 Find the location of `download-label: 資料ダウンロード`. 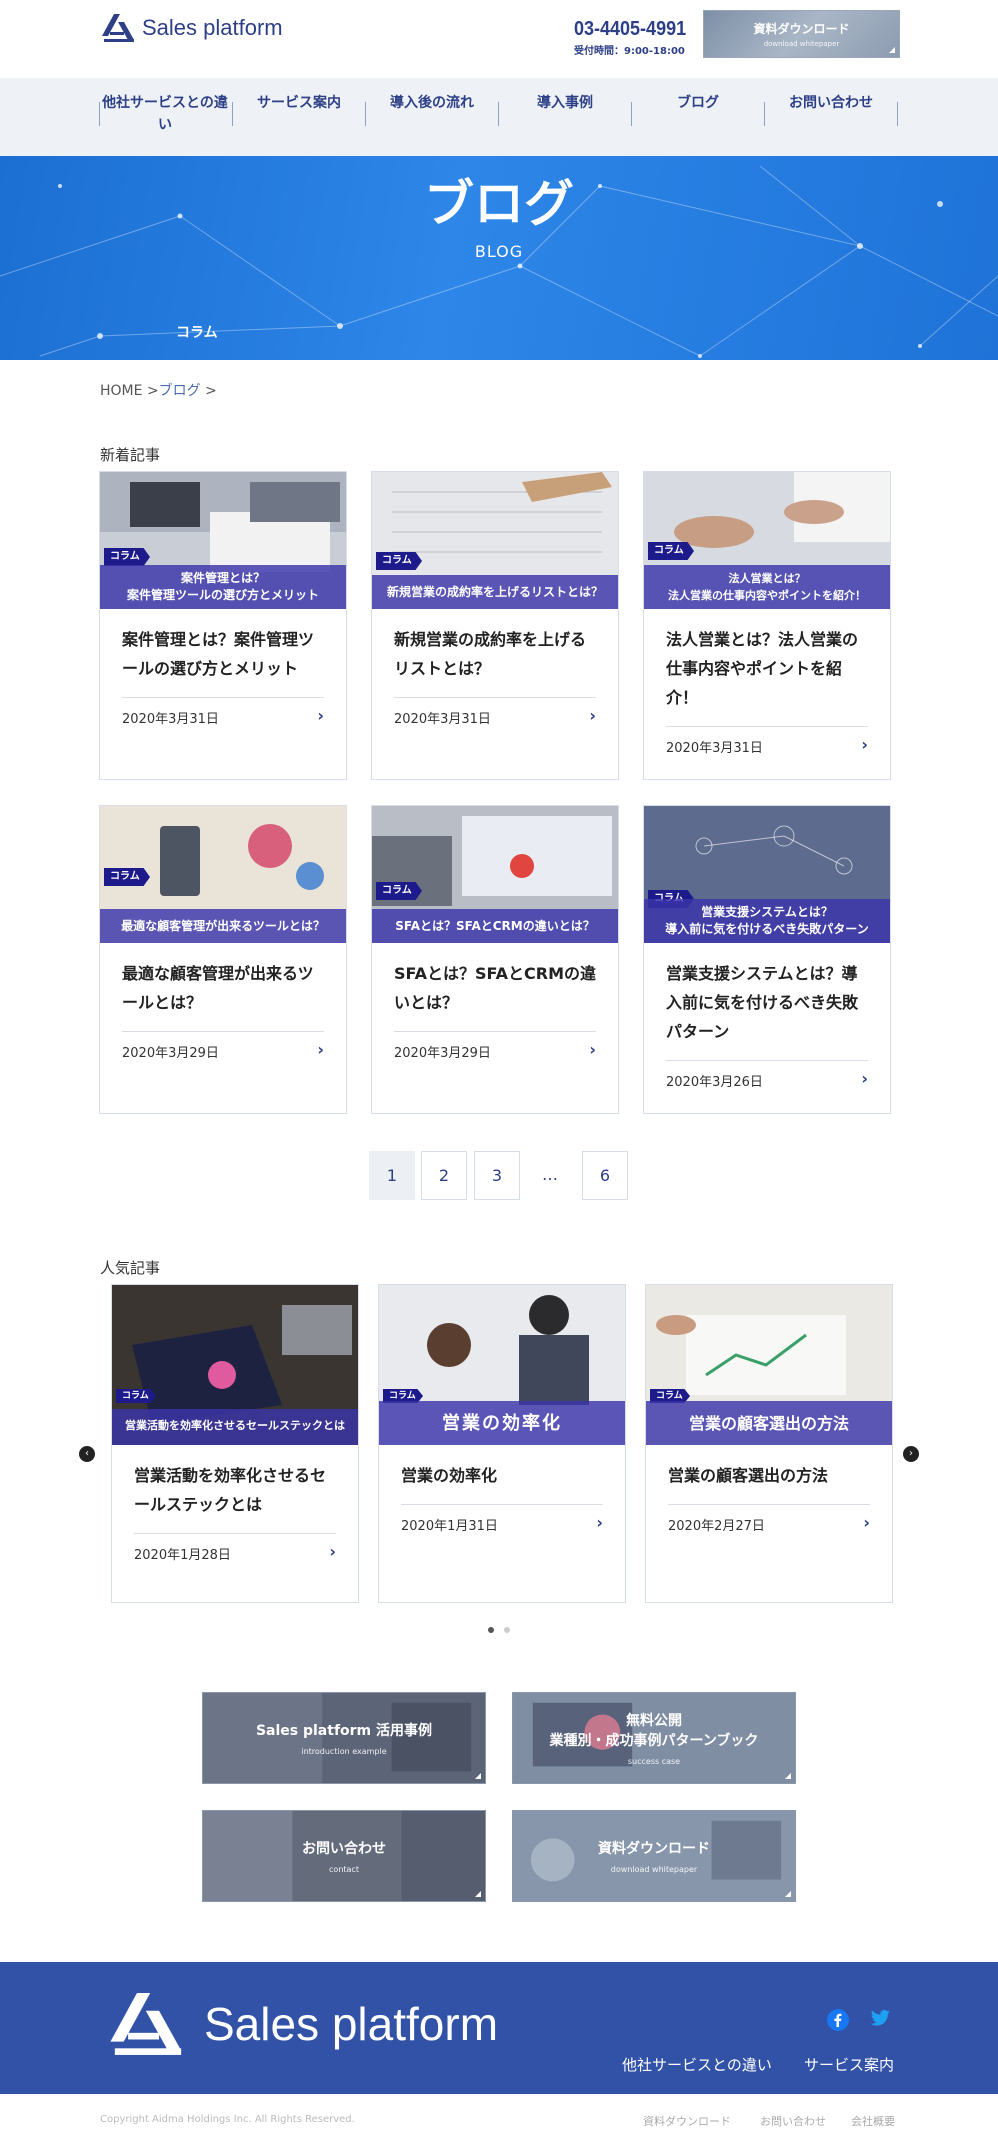

download-label: 資料ダウンロード is located at coordinates (801, 29).